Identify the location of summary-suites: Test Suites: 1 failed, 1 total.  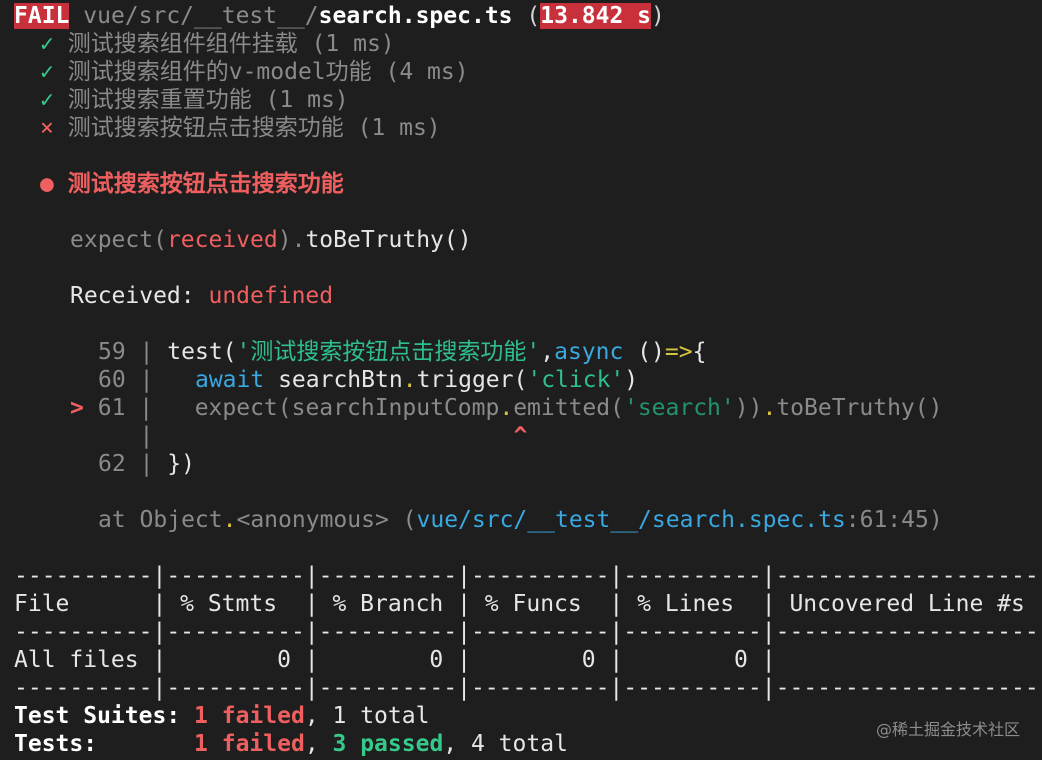
(222, 716).